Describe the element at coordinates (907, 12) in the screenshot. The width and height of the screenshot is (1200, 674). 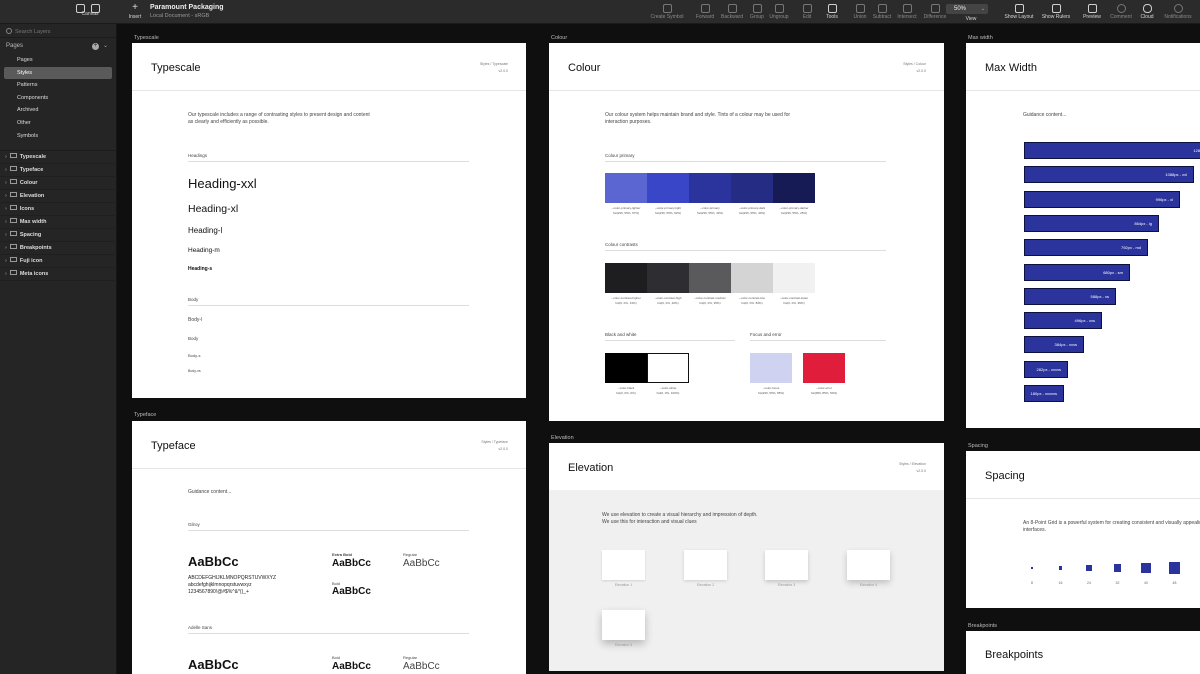
I see `intersect-button: Intersect` at that location.